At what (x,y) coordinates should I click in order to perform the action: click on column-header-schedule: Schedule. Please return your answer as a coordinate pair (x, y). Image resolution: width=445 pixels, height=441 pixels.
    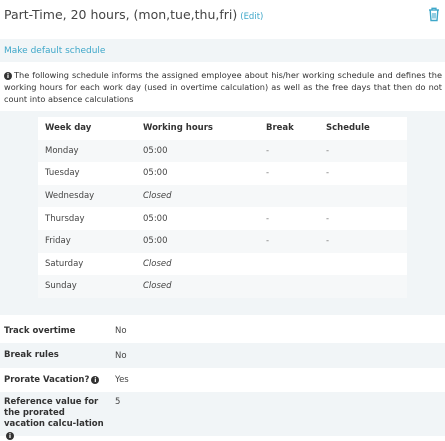
    Looking at the image, I should click on (348, 128).